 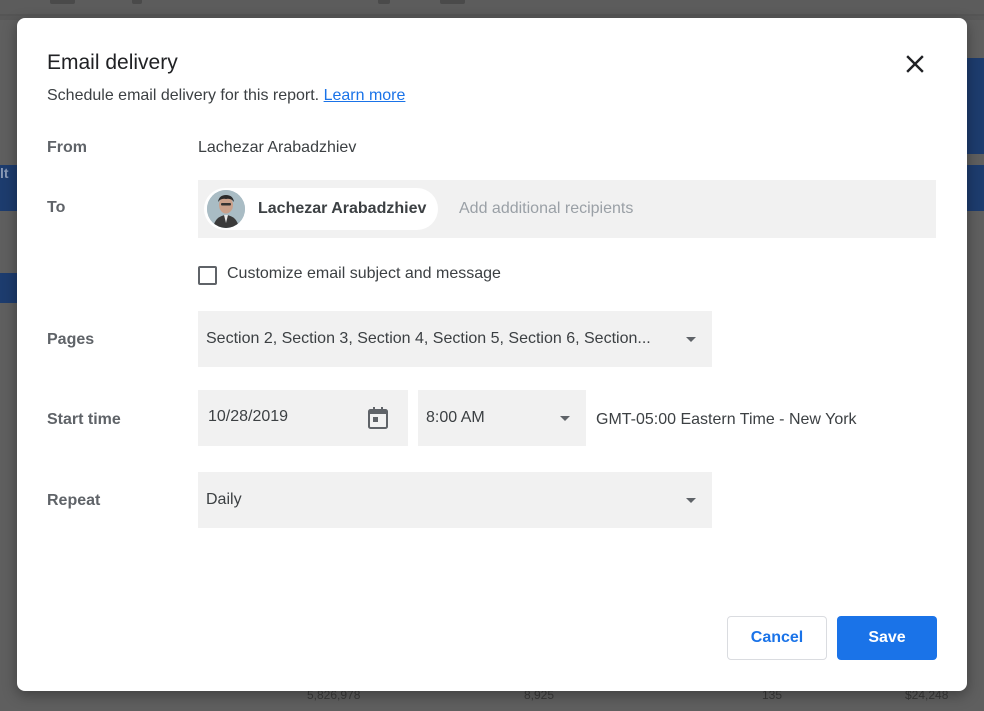 I want to click on start-time-value: 8:00 AM, so click(x=455, y=417).